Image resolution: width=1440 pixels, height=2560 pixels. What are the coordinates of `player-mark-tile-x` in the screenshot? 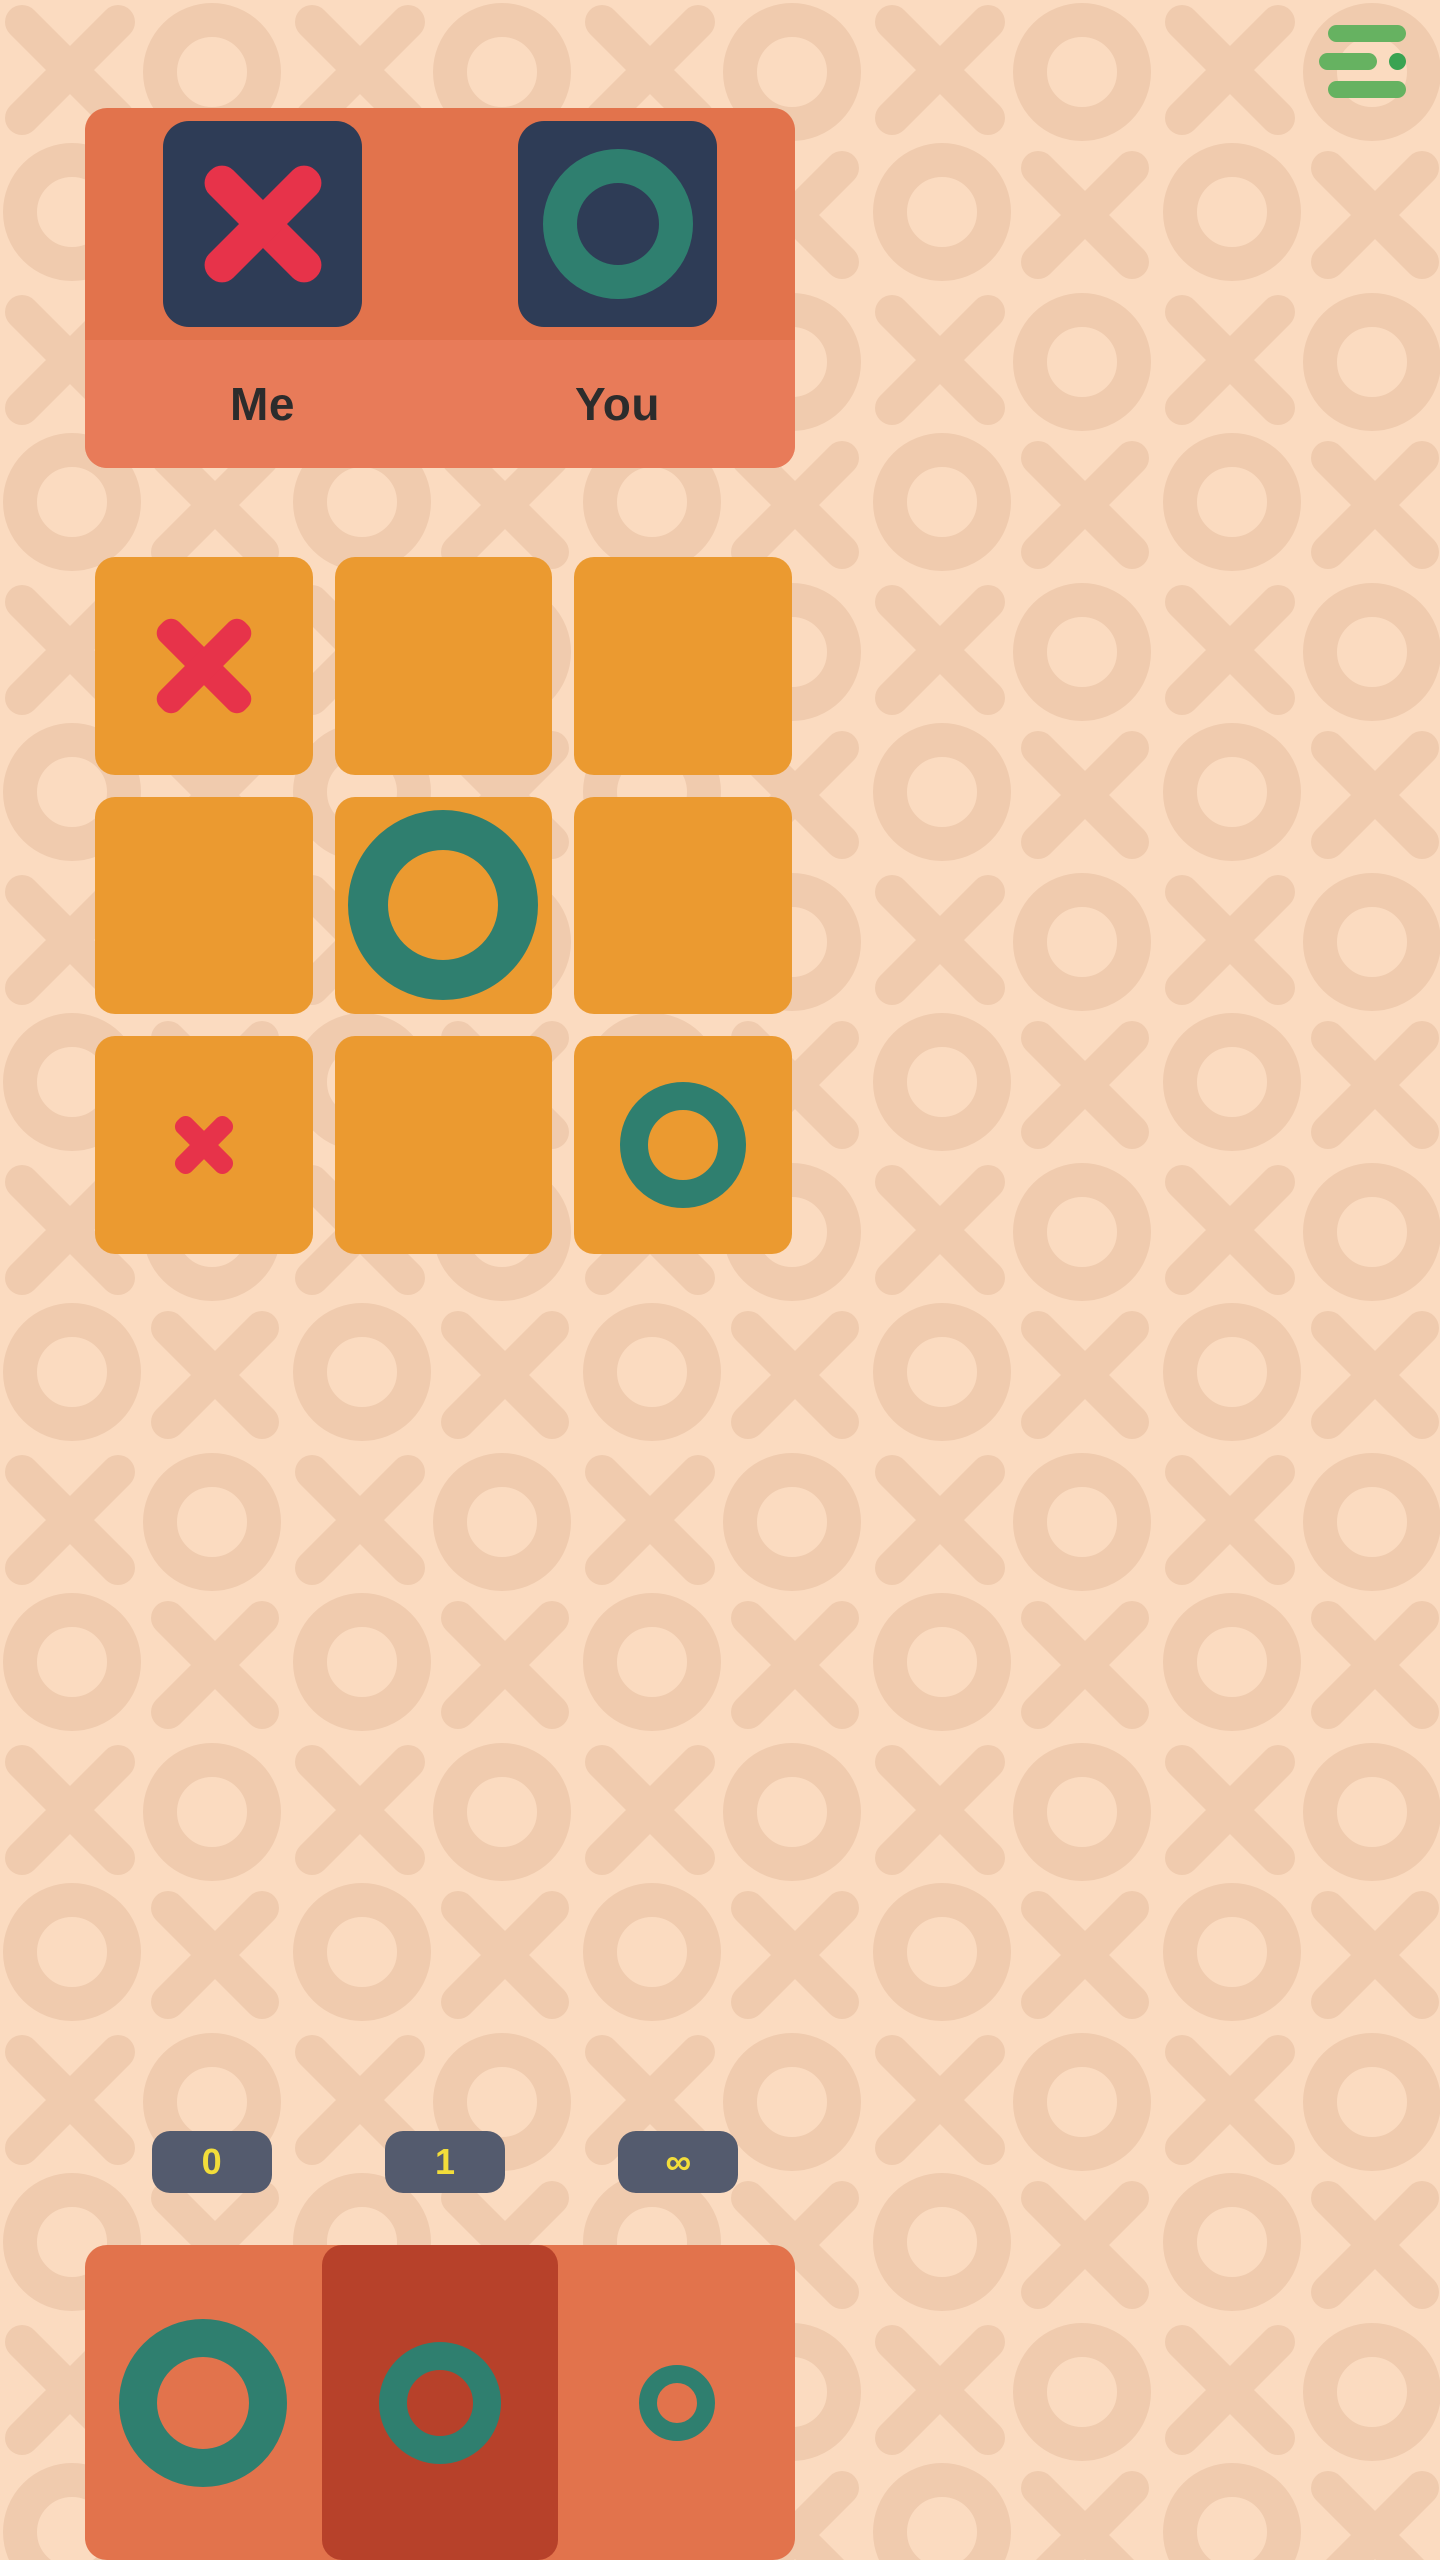 It's located at (262, 224).